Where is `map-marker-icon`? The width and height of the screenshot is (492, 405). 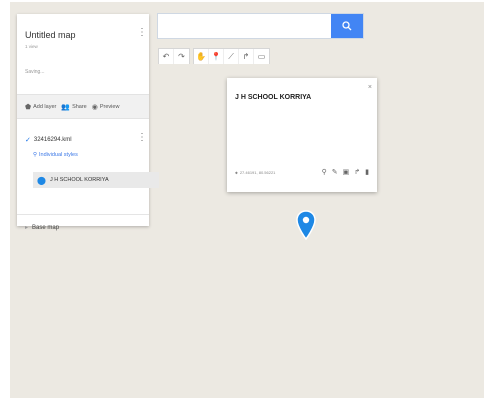
map-marker-icon is located at coordinates (306, 225).